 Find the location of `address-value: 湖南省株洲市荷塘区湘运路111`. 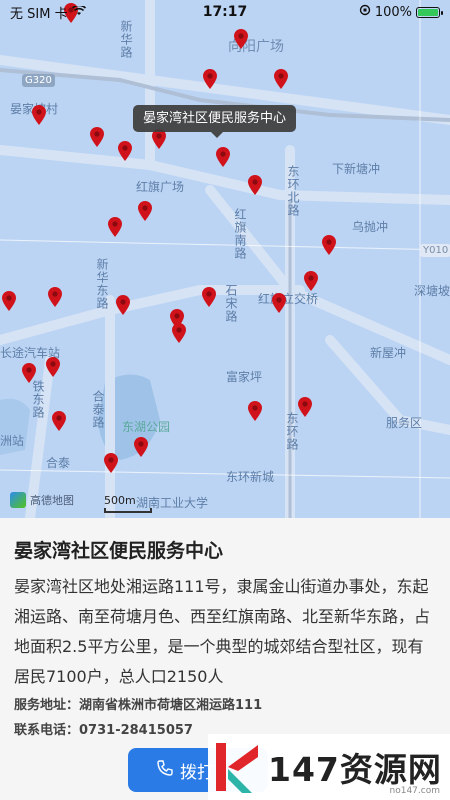

address-value: 湖南省株洲市荷塘区湘运路111 is located at coordinates (171, 705).